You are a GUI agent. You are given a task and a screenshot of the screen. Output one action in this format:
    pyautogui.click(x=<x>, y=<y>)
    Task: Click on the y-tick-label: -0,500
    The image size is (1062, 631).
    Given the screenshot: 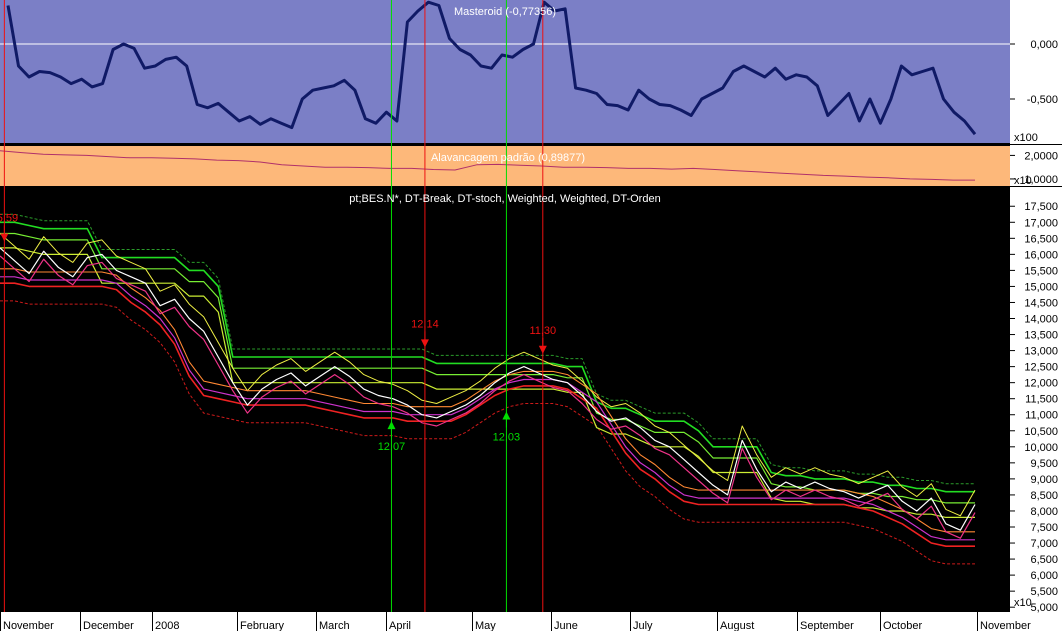 What is the action you would take?
    pyautogui.click(x=1042, y=100)
    